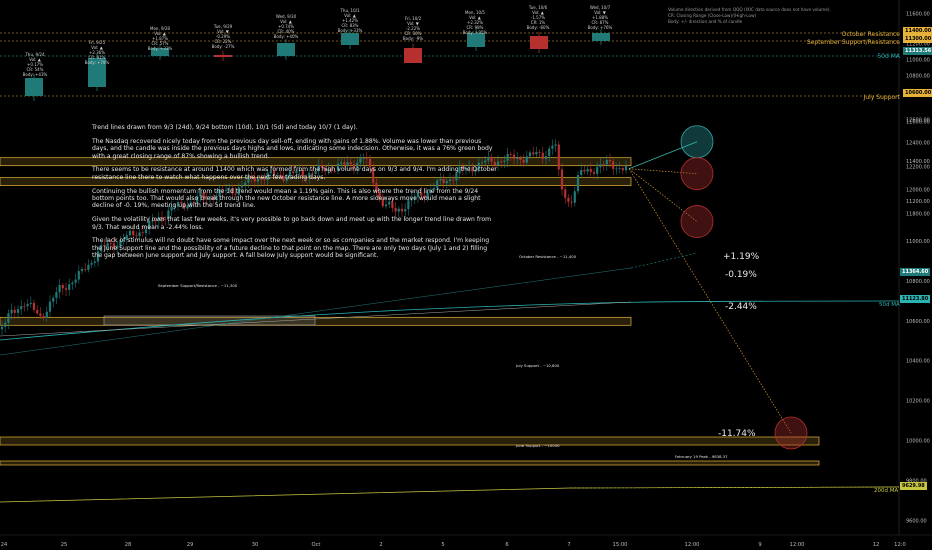 The height and width of the screenshot is (550, 932). What do you see at coordinates (741, 307) in the screenshot?
I see `projection-down-label: -2.44%` at bounding box center [741, 307].